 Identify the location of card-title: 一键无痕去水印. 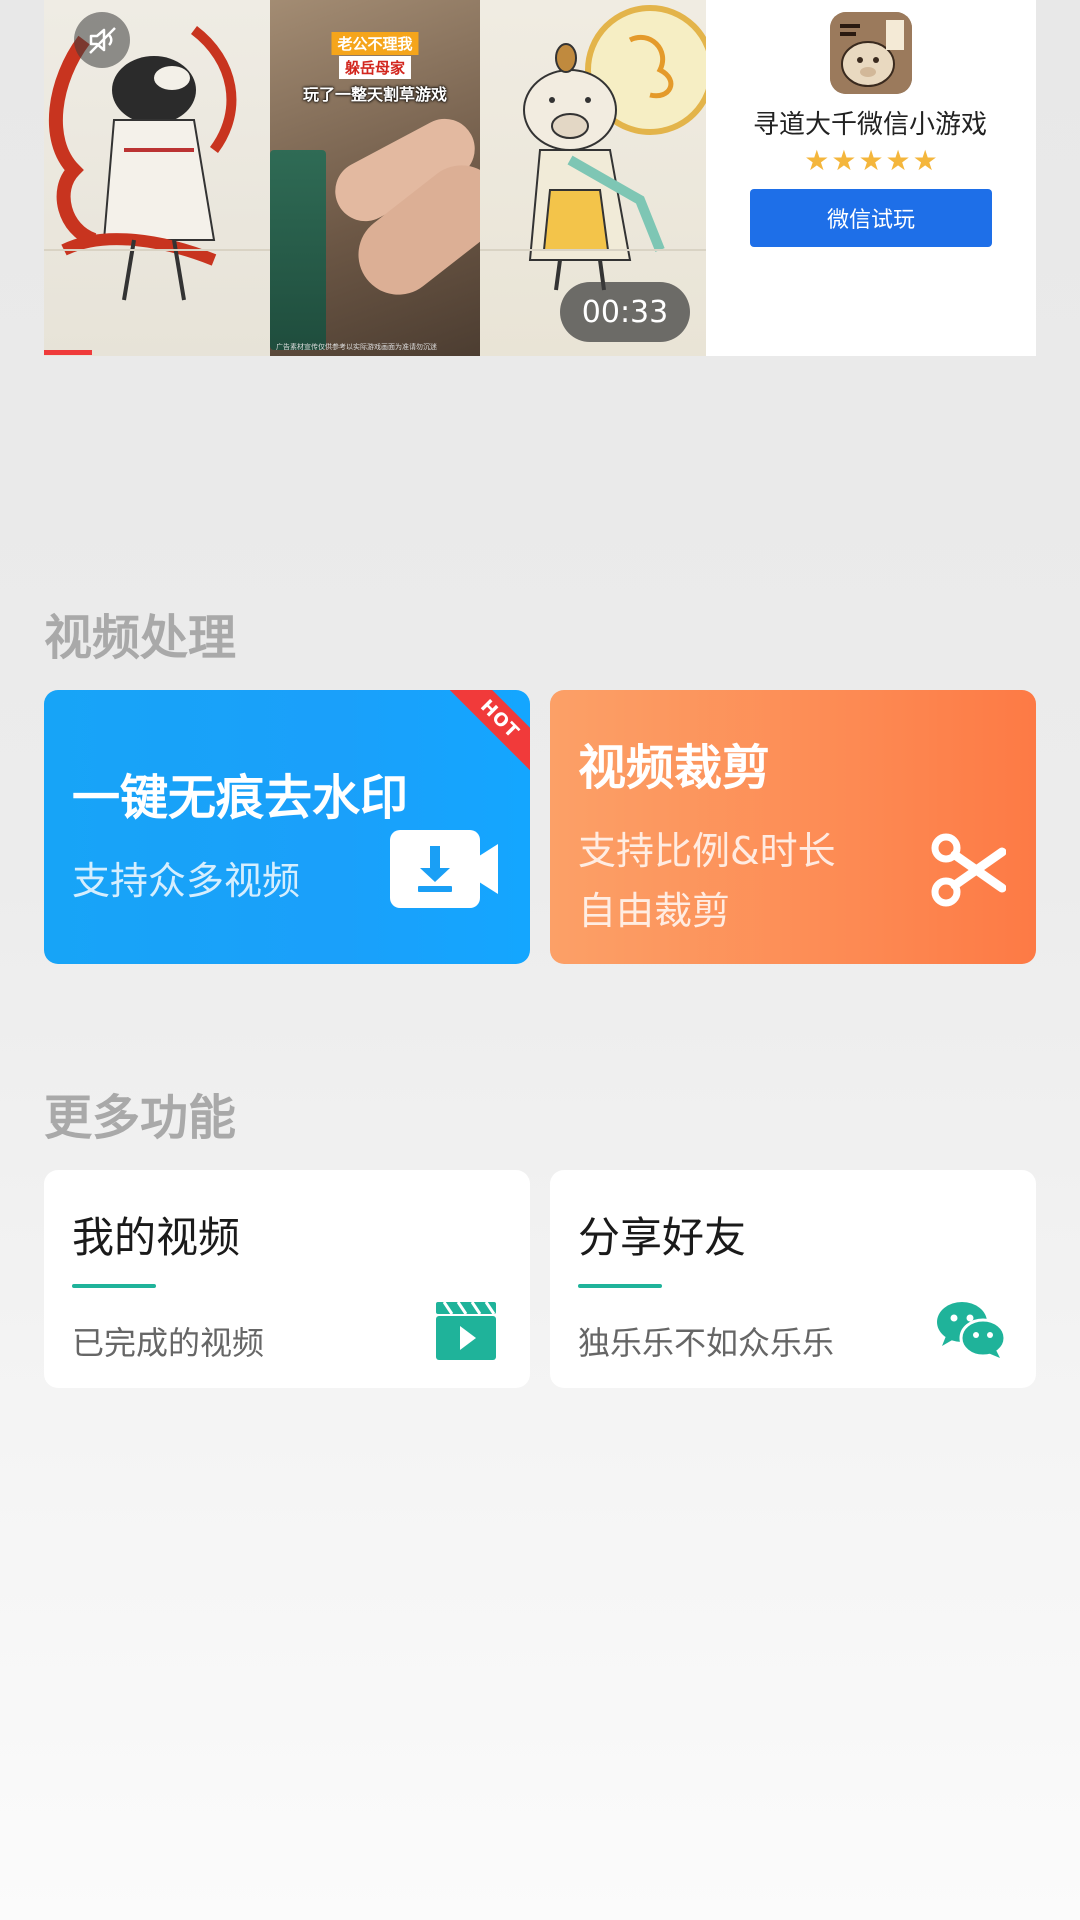
(240, 798).